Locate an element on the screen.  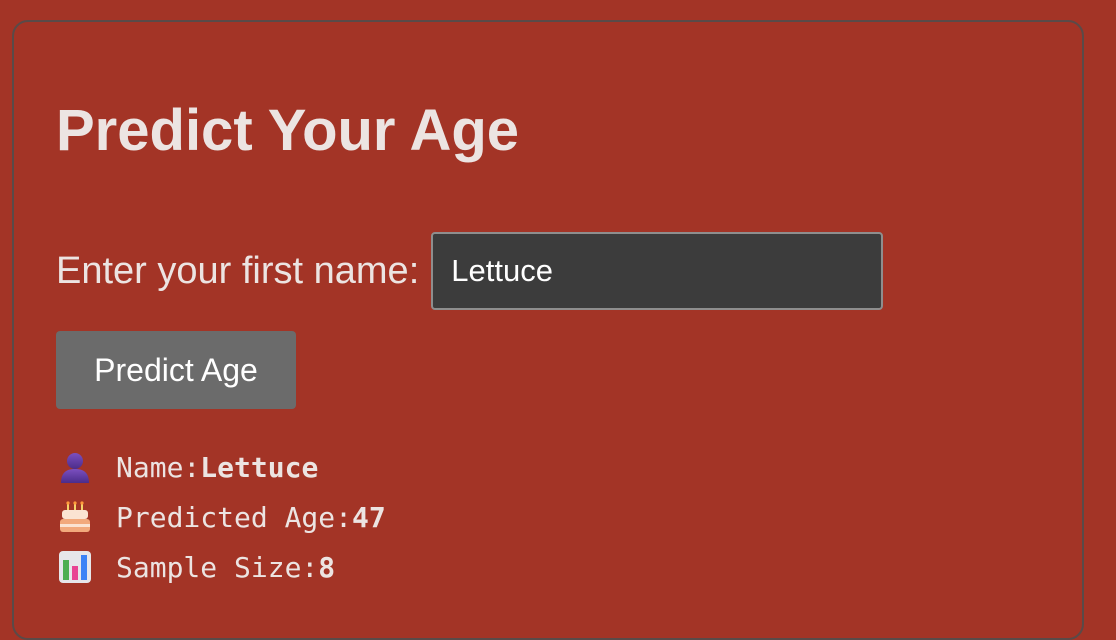
result-name-label: Name: is located at coordinates (158, 467).